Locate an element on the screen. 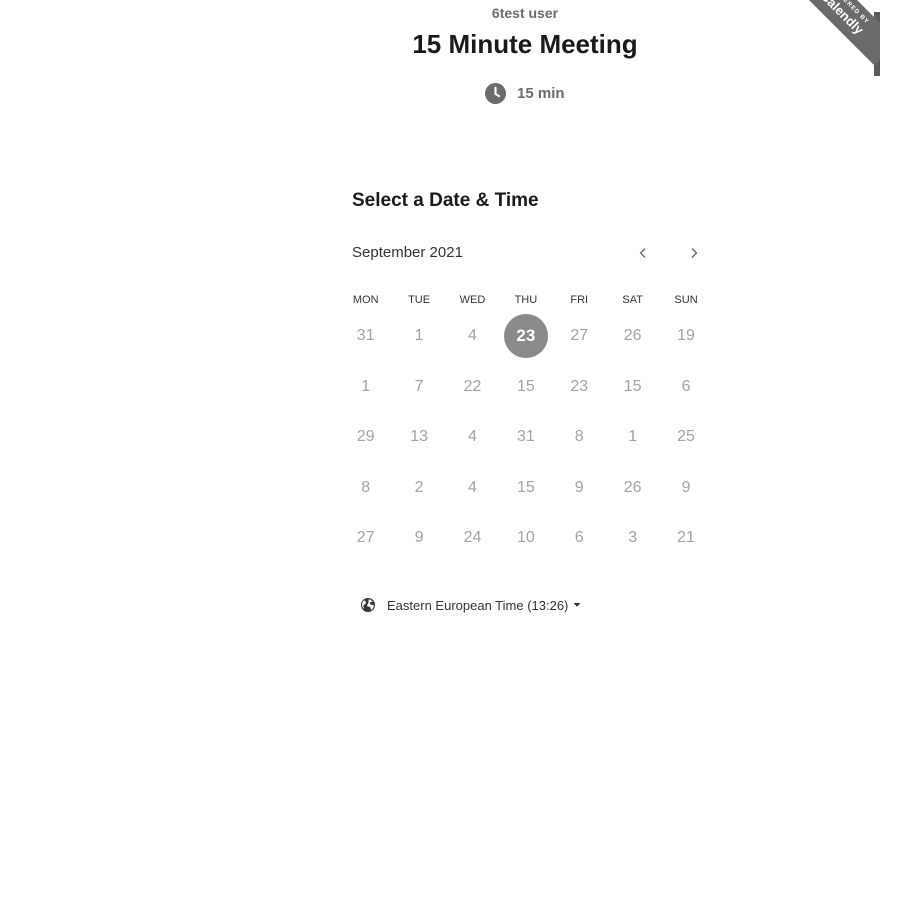 The width and height of the screenshot is (900, 900). calendar-day: 3 is located at coordinates (633, 537).